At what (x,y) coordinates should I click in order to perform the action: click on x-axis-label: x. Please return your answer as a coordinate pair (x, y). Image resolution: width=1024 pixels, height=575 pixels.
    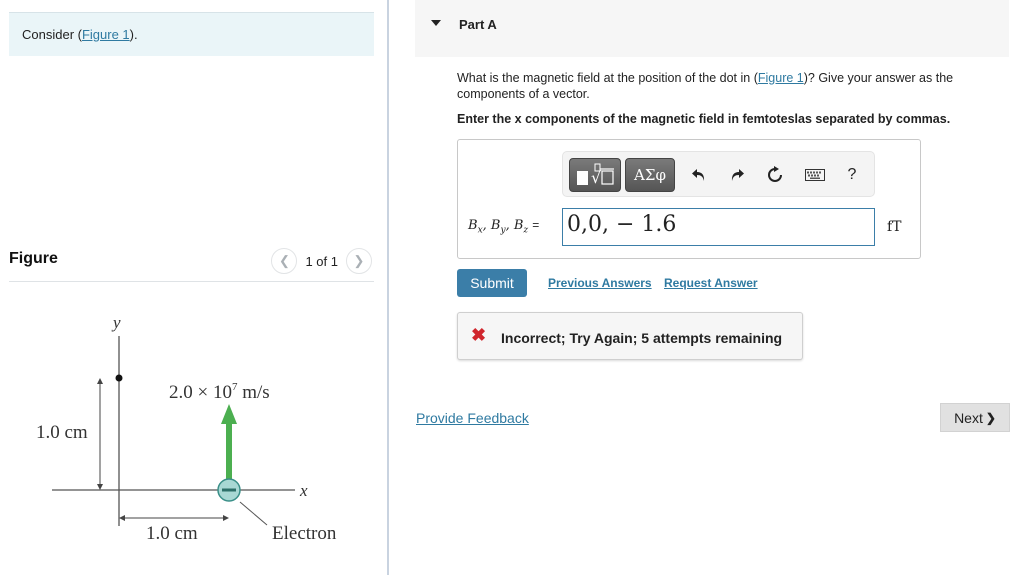
    Looking at the image, I should click on (303, 490).